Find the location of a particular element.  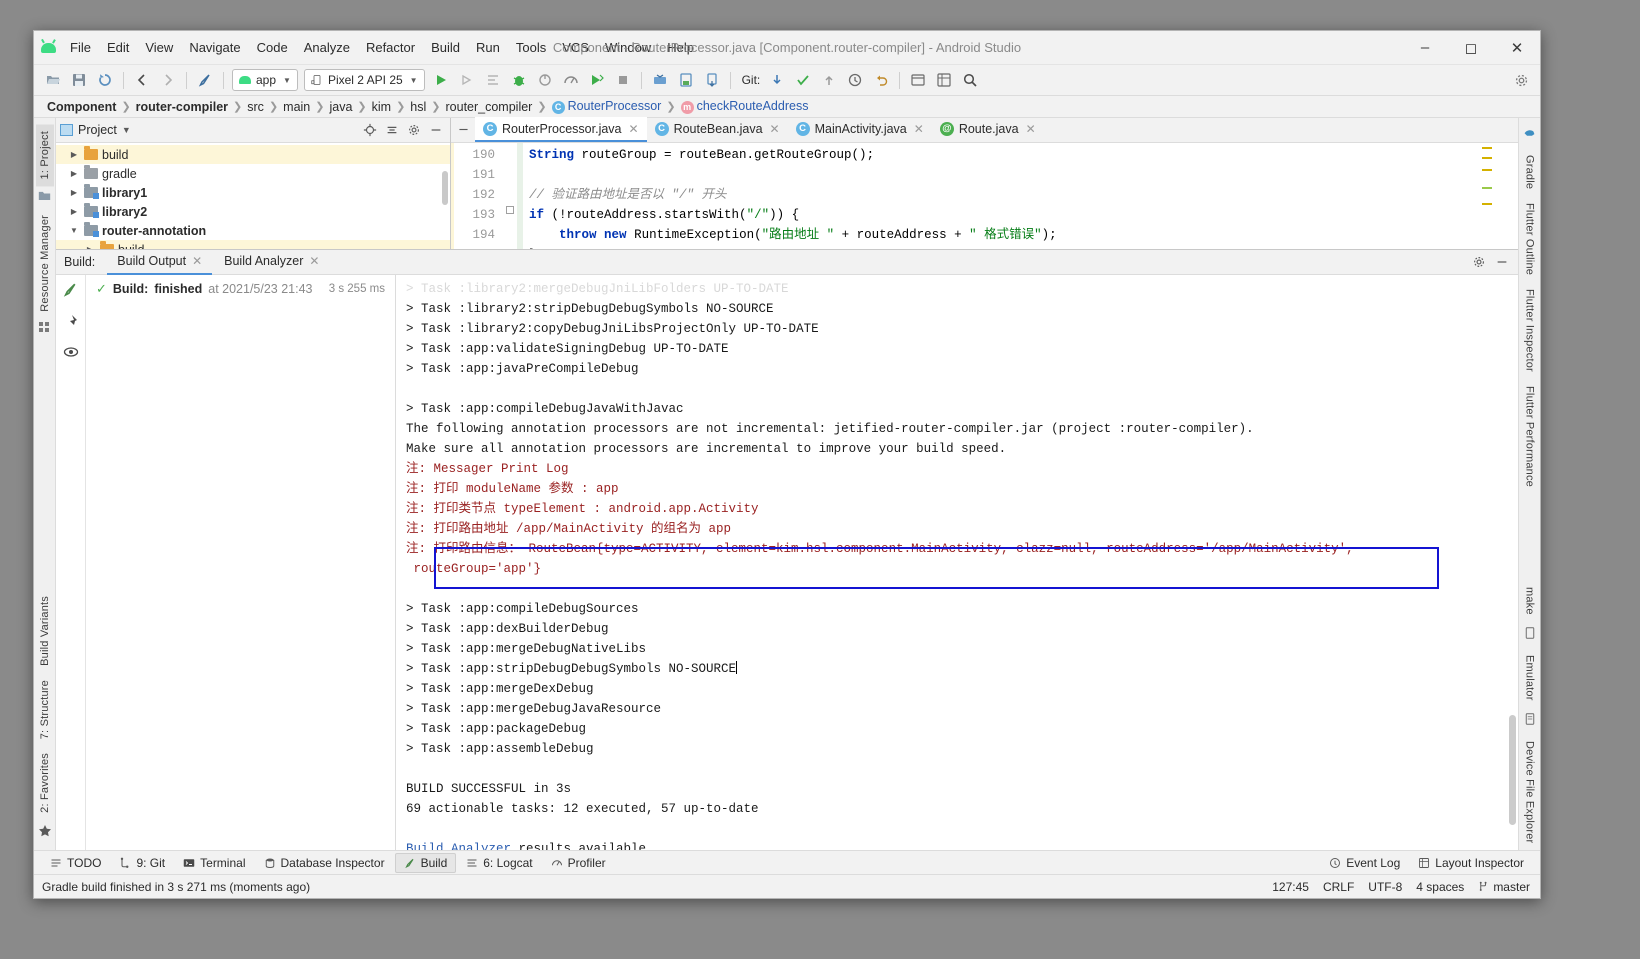

breadcrumb-item-main: main is located at coordinates (296, 107).